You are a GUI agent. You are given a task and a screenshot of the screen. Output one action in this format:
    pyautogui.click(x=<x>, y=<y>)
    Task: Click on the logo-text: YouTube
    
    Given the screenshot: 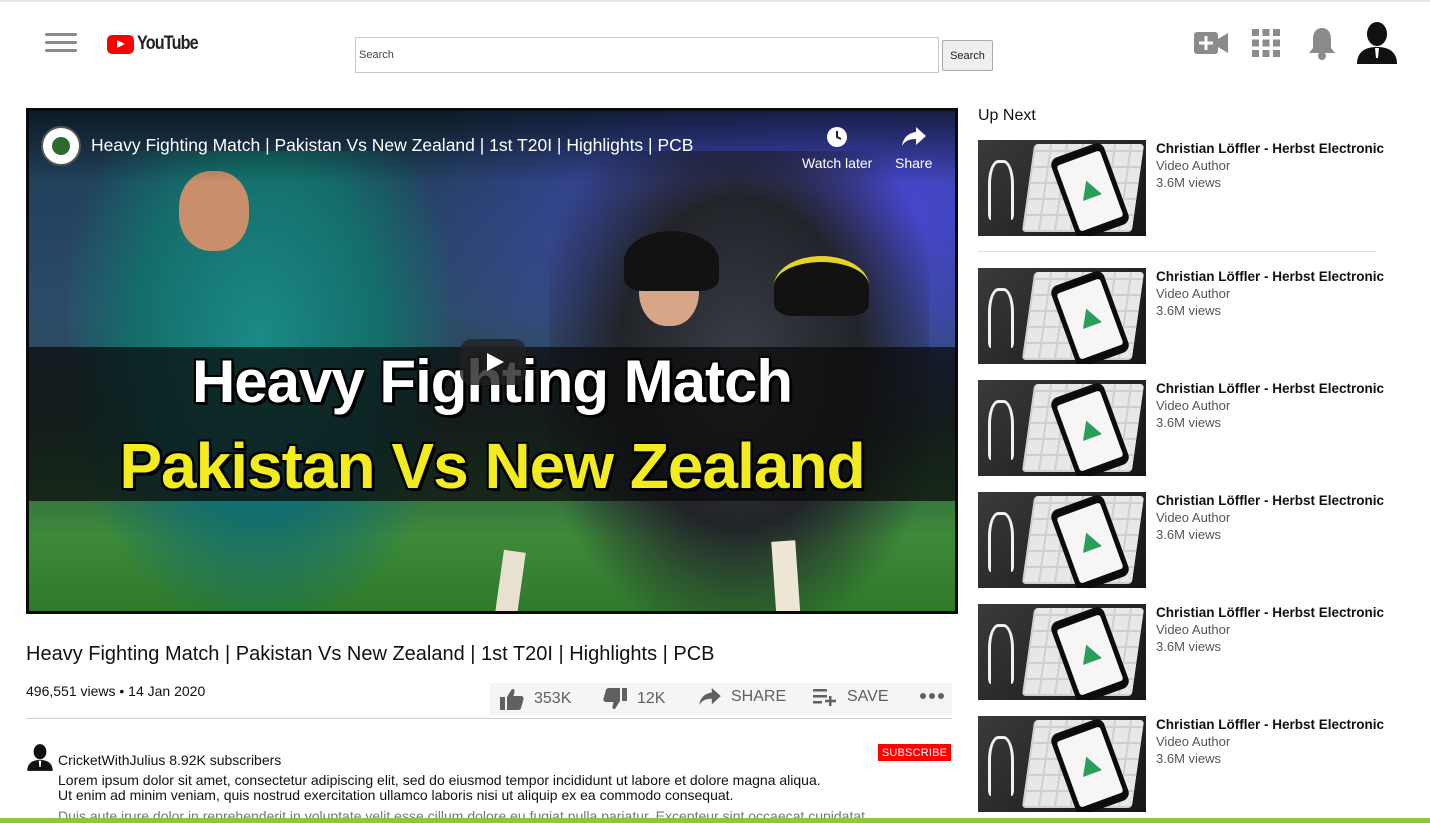 What is the action you would take?
    pyautogui.click(x=168, y=43)
    